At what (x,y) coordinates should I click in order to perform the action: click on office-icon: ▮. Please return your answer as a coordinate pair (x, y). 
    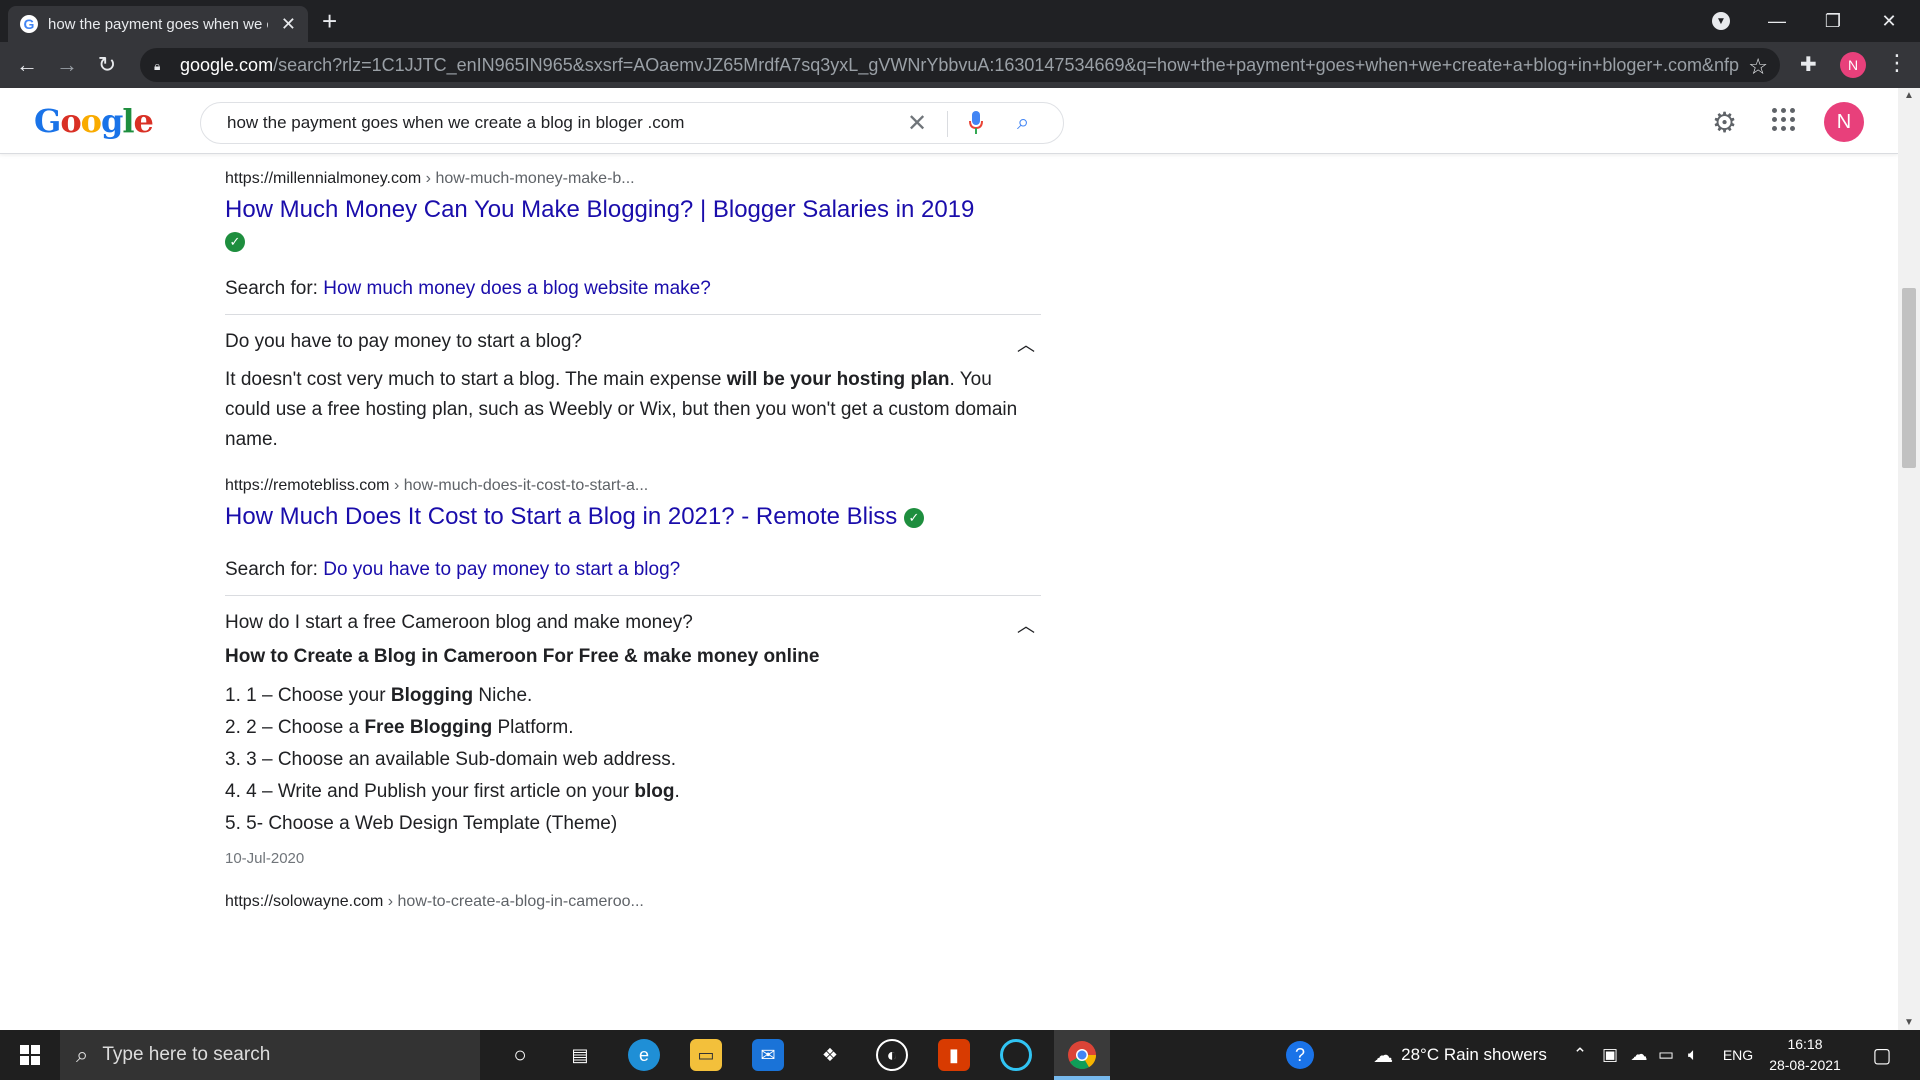
    Looking at the image, I should click on (954, 1055).